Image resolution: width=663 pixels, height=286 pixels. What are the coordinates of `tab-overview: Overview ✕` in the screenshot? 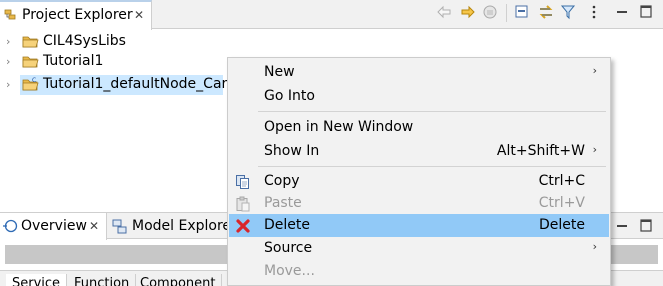 It's located at (53, 226).